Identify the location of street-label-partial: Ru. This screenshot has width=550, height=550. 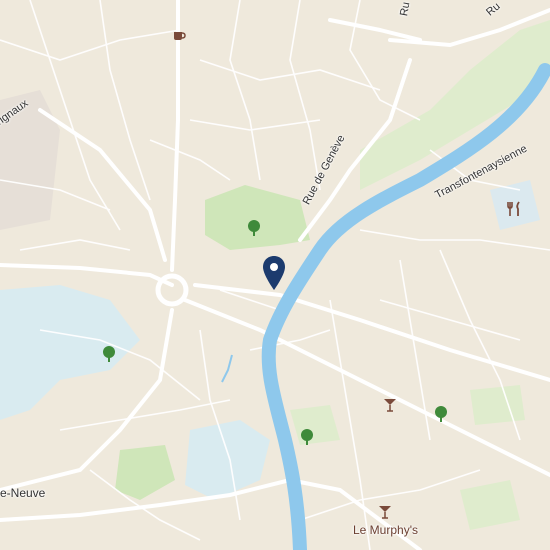
(405, 9).